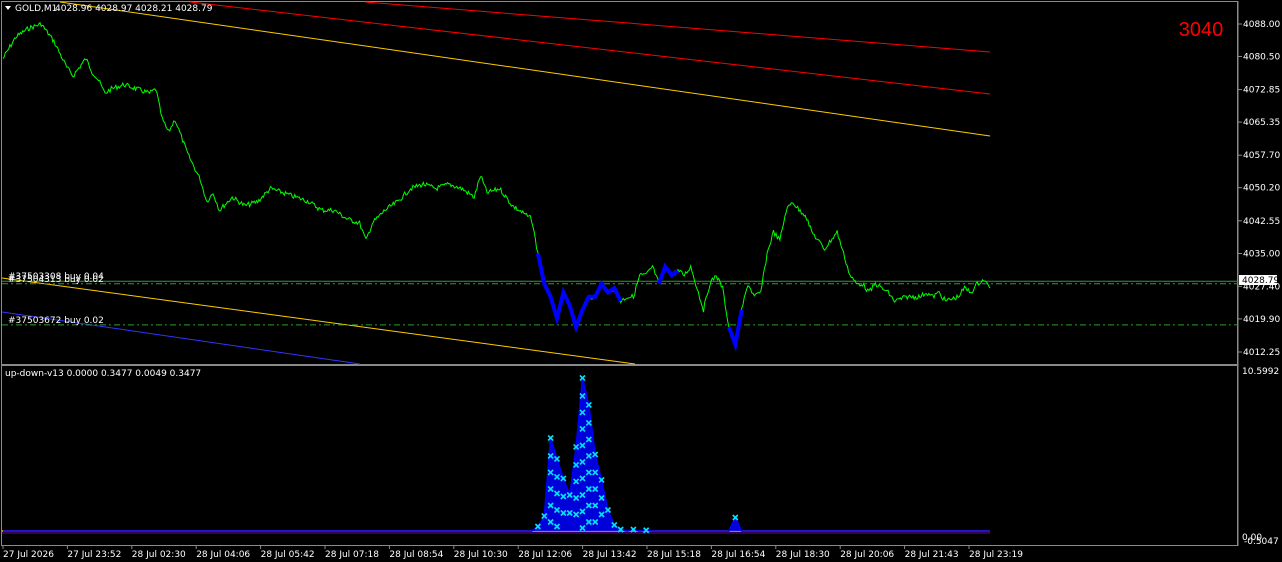 This screenshot has width=1282, height=562. Describe the element at coordinates (1260, 372) in the screenshot. I see `indicator-max-label: 10.5992` at that location.